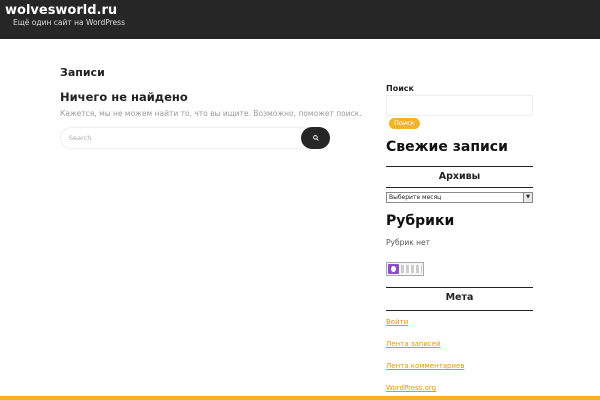 The image size is (600, 400). I want to click on counter-badge, so click(405, 269).